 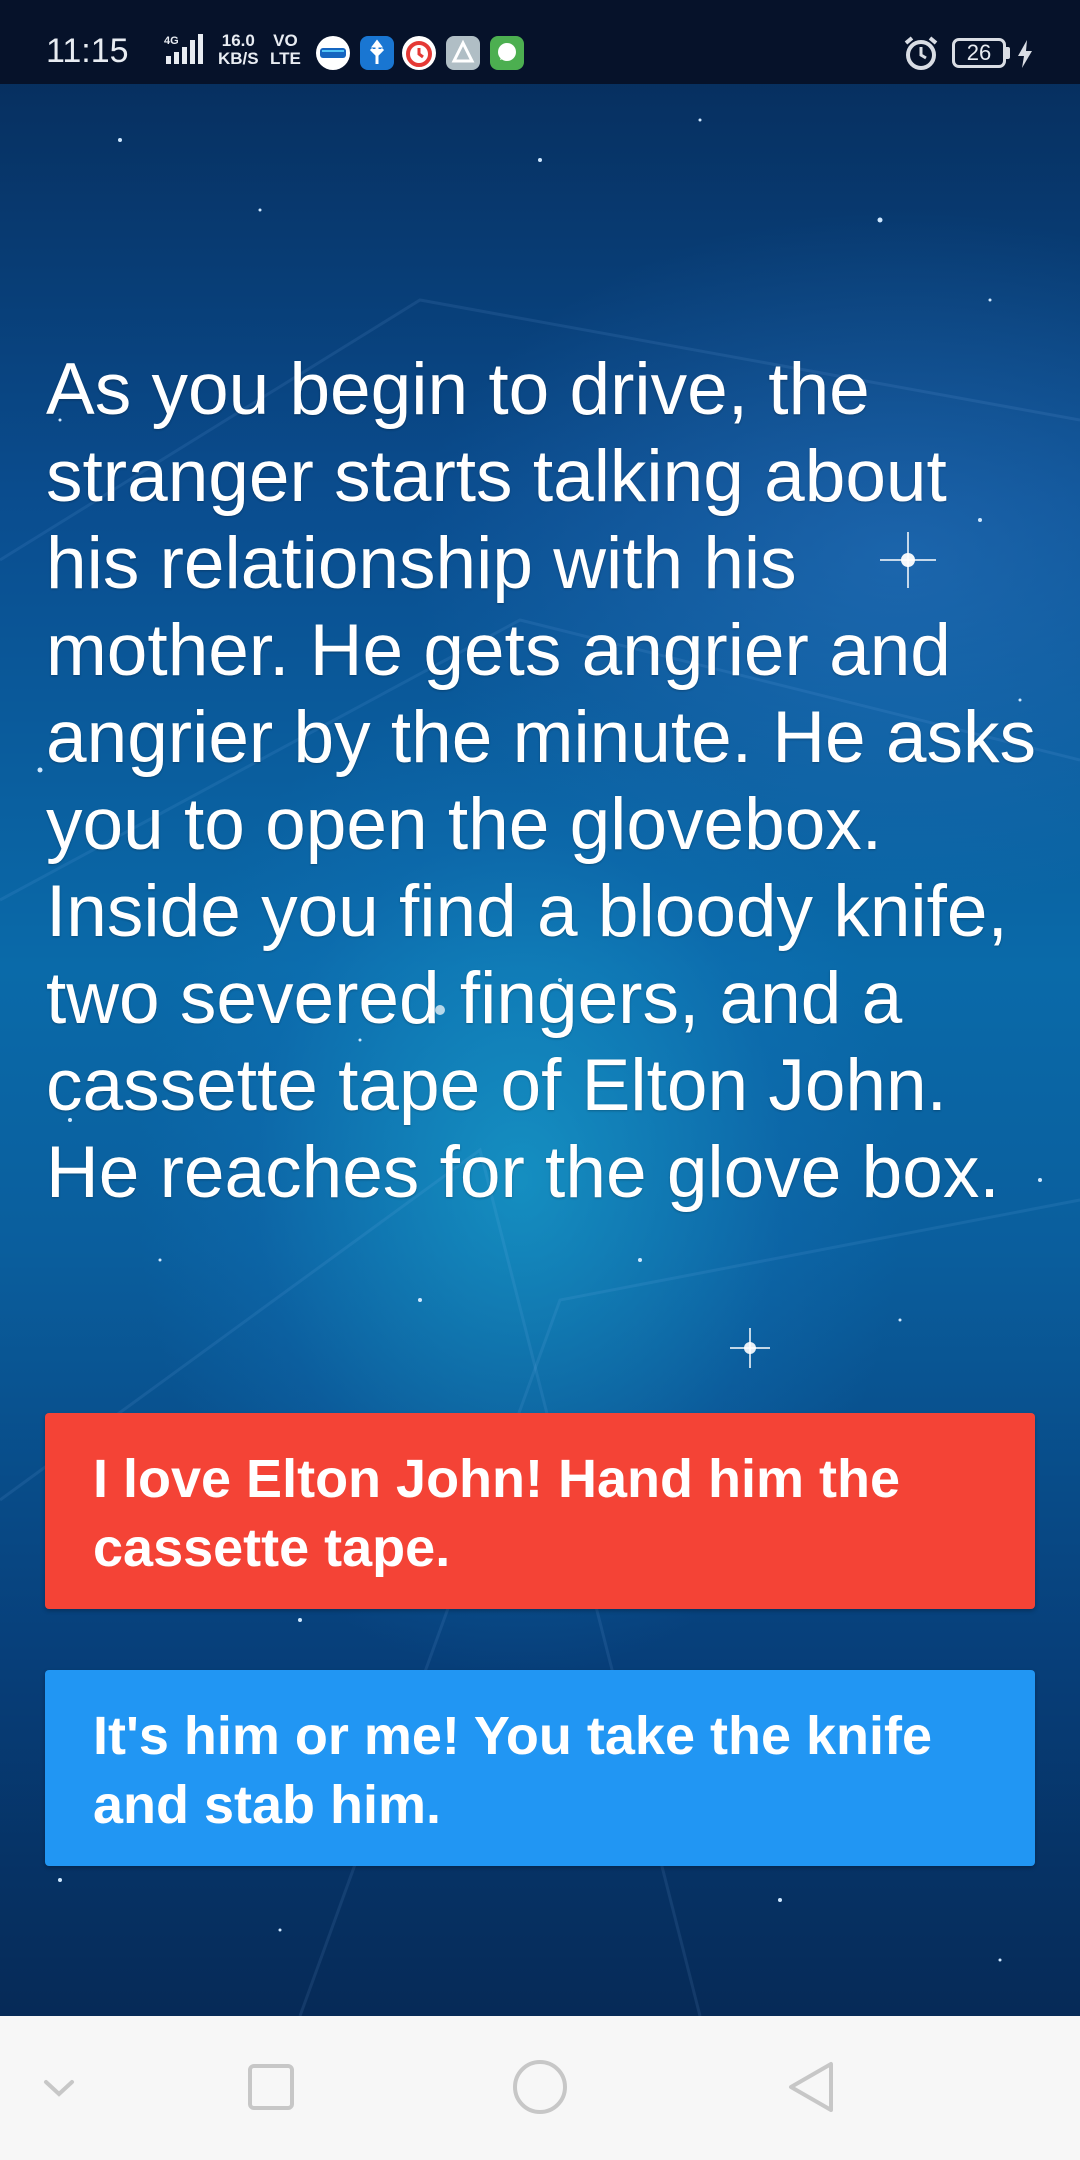 What do you see at coordinates (238, 58) in the screenshot?
I see `network-speed-unit: KB/S` at bounding box center [238, 58].